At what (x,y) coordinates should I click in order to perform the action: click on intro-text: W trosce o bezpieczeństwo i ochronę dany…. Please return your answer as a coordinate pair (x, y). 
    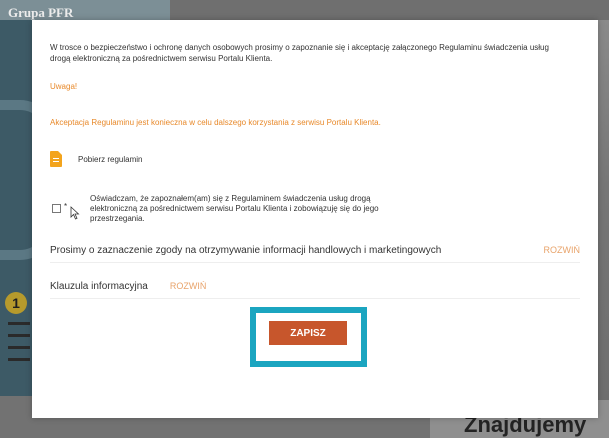
    Looking at the image, I should click on (299, 53).